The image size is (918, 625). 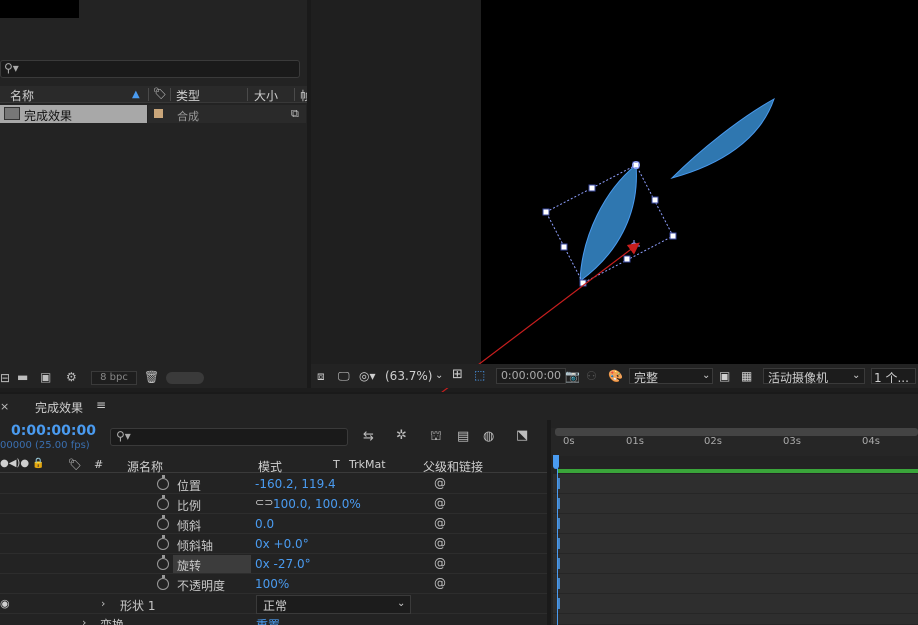 I want to click on property-row: 位置 -160.2, 119.4 @, so click(x=275, y=484).